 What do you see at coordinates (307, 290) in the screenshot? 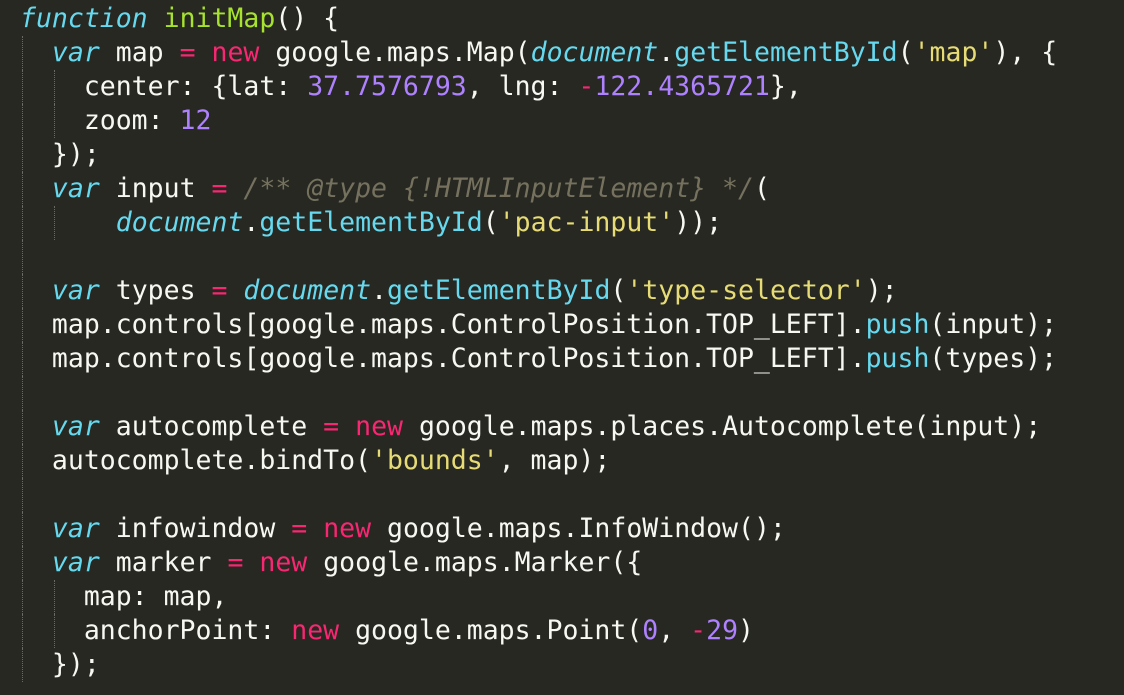
I see `code-token: document` at bounding box center [307, 290].